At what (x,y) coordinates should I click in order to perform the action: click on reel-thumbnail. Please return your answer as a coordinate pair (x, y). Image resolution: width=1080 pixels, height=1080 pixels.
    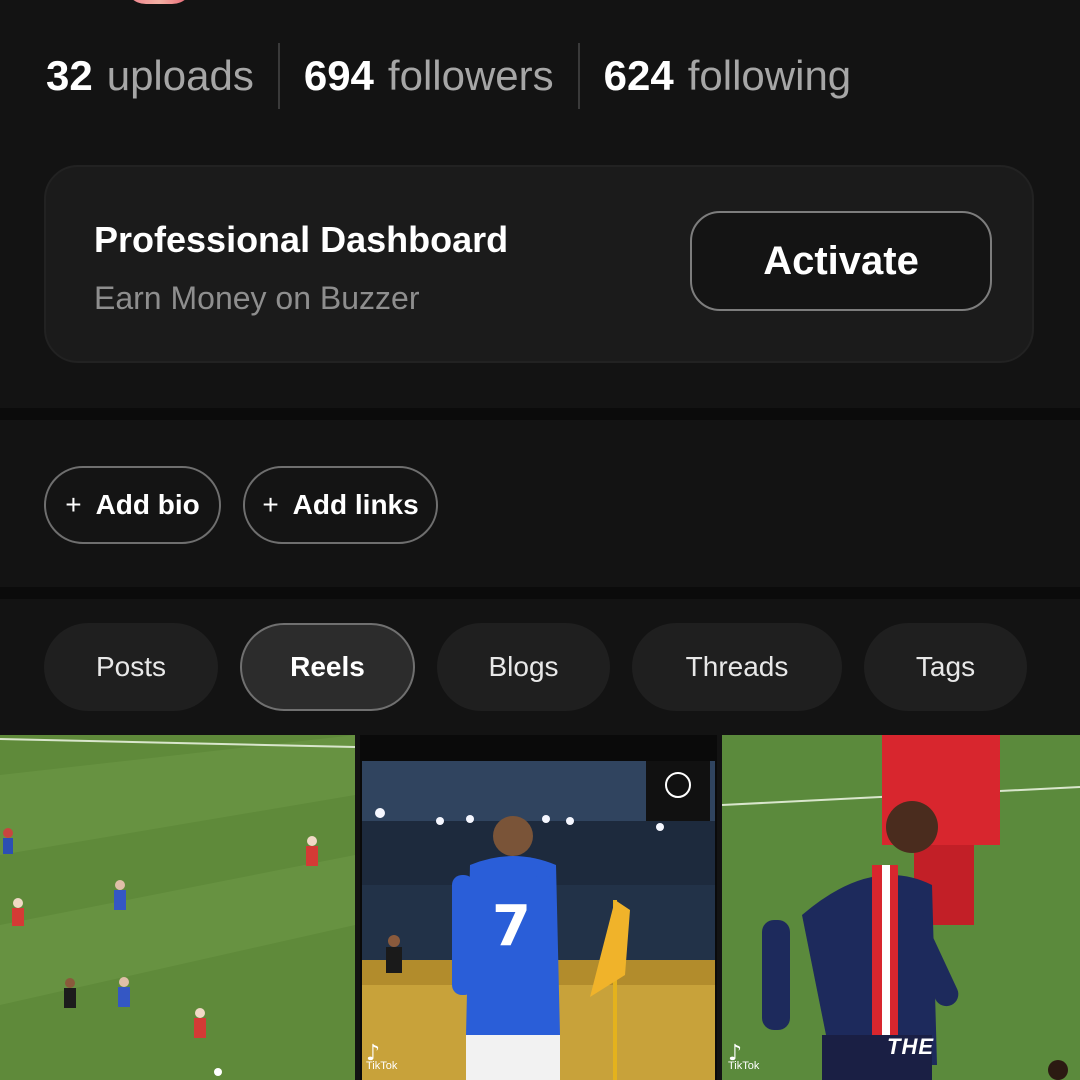
    Looking at the image, I should click on (177, 907).